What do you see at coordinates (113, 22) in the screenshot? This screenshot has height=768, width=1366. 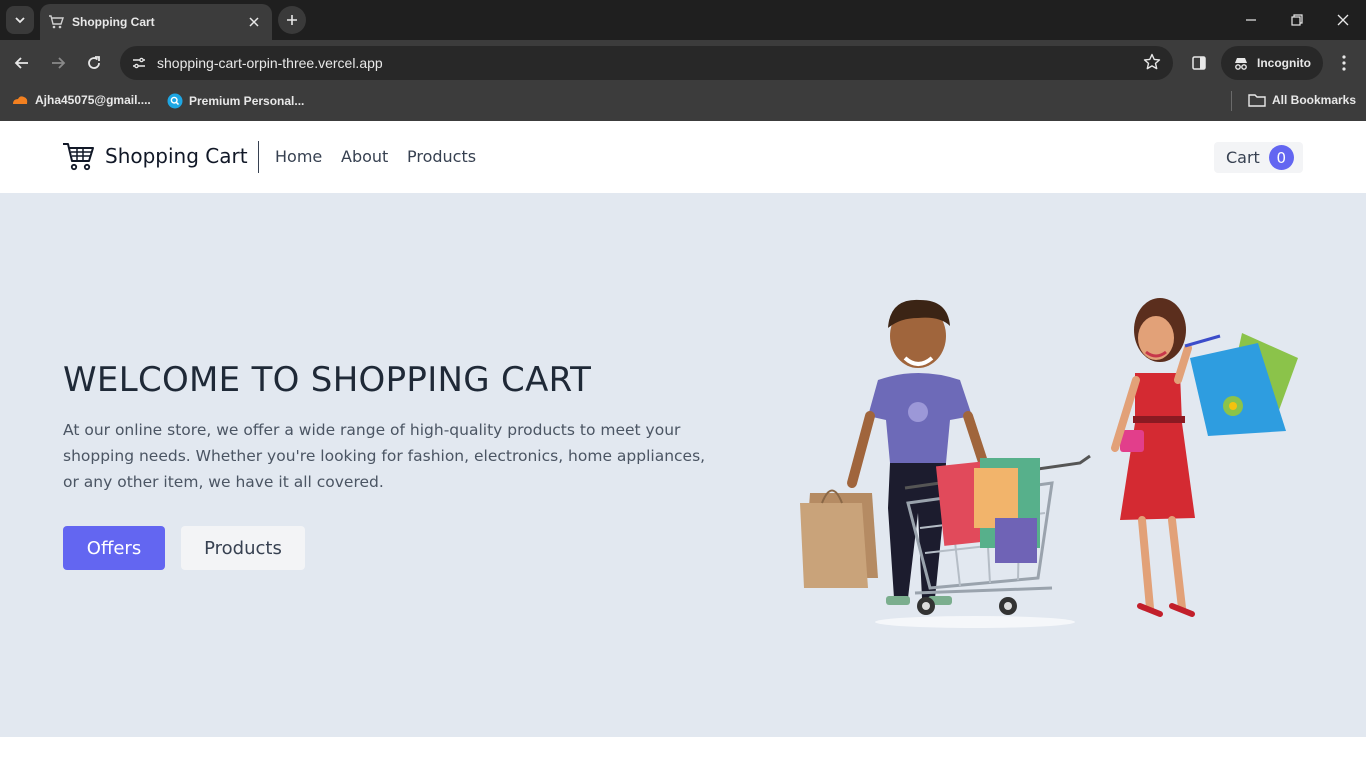 I see `tab-title: Shopping Cart` at bounding box center [113, 22].